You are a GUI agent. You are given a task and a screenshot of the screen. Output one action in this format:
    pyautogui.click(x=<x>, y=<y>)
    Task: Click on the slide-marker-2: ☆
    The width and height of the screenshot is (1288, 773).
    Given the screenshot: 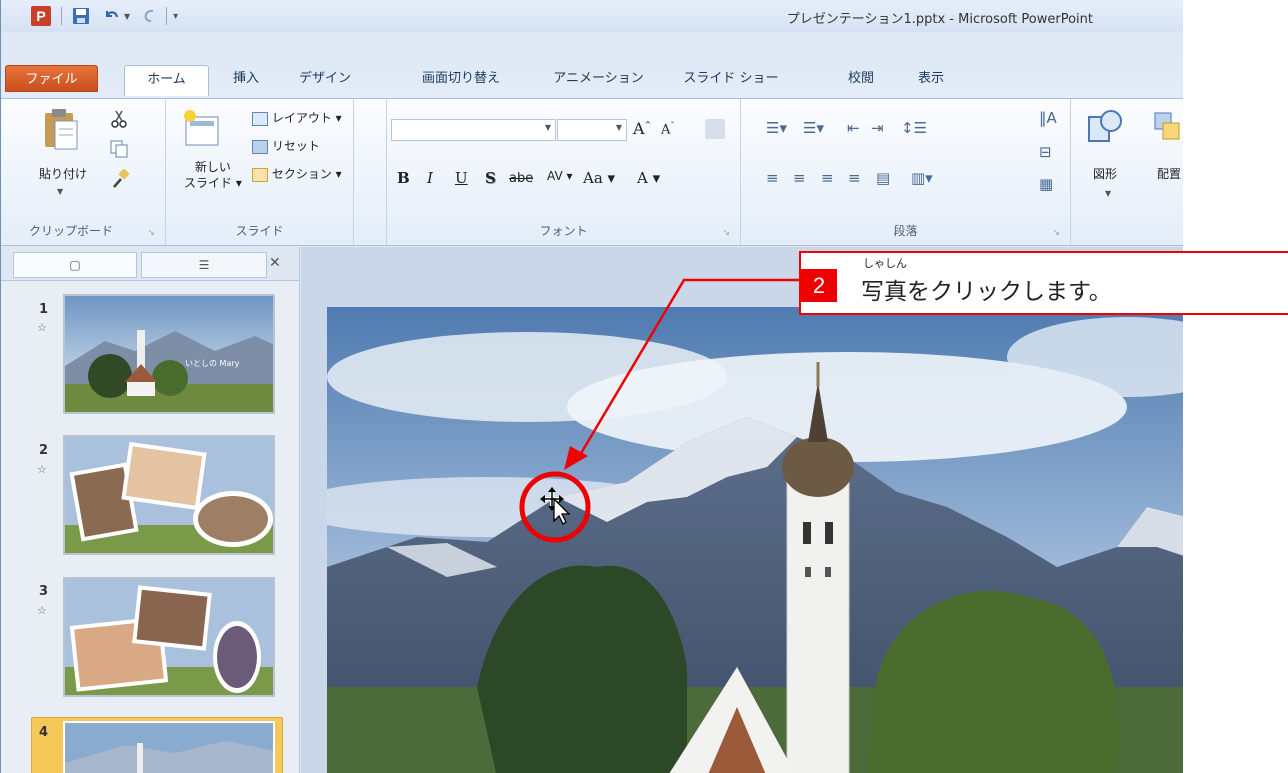 What is the action you would take?
    pyautogui.click(x=42, y=469)
    